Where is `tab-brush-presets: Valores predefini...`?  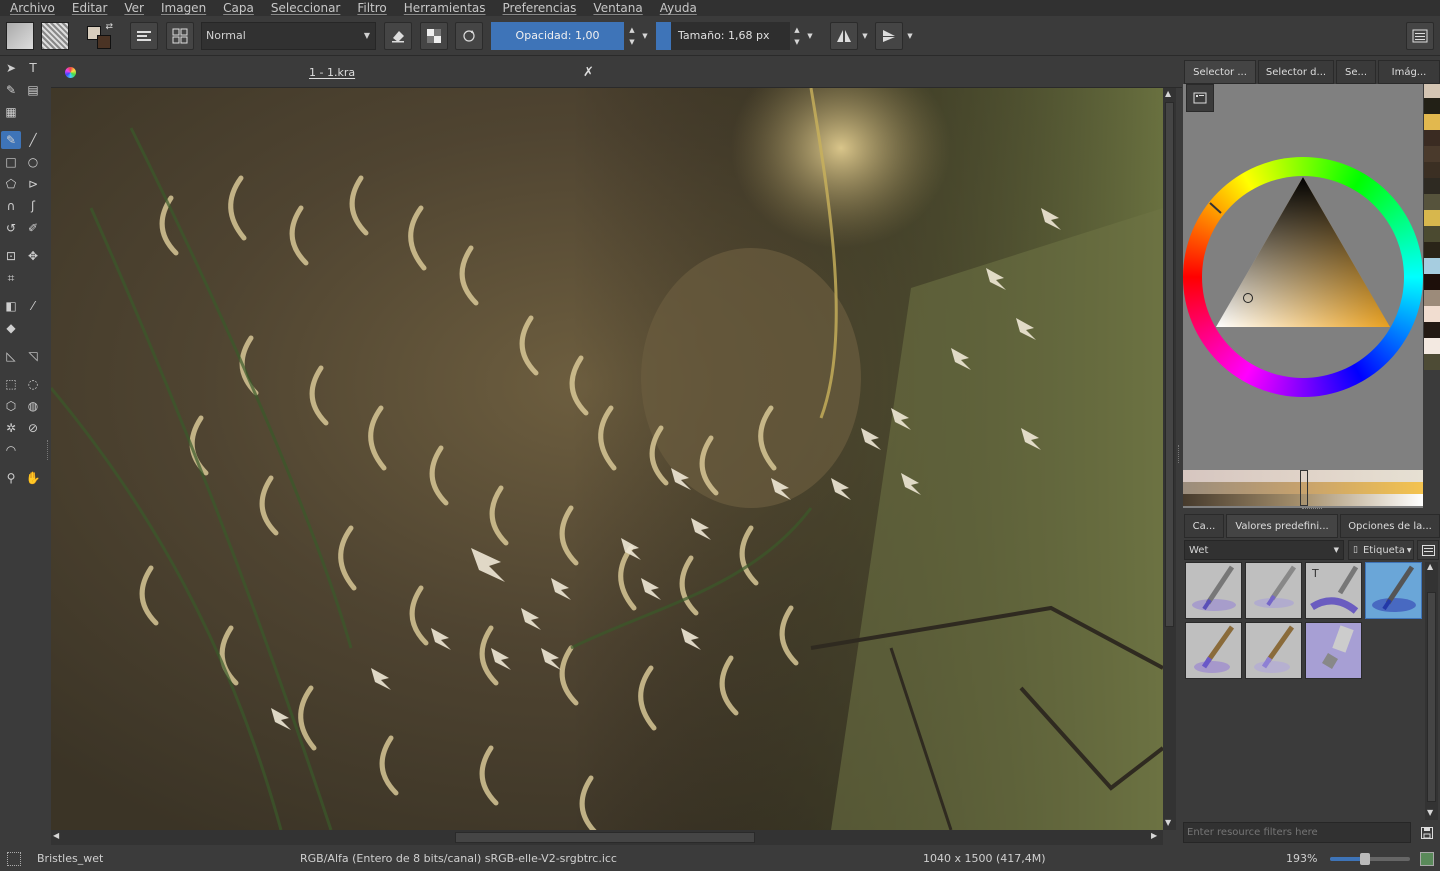 tab-brush-presets: Valores predefini... is located at coordinates (1282, 526).